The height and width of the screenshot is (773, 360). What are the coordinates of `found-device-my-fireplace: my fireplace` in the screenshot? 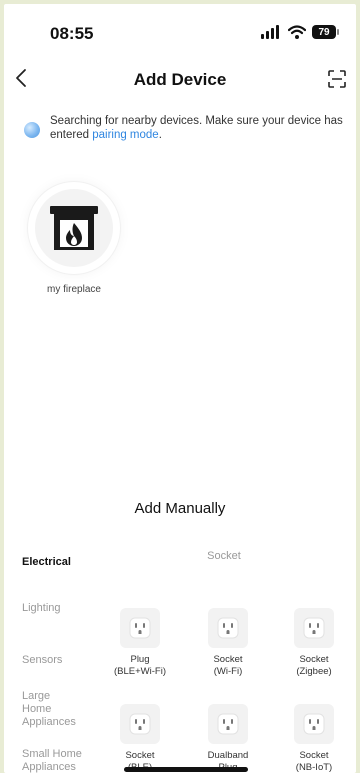 It's located at (74, 238).